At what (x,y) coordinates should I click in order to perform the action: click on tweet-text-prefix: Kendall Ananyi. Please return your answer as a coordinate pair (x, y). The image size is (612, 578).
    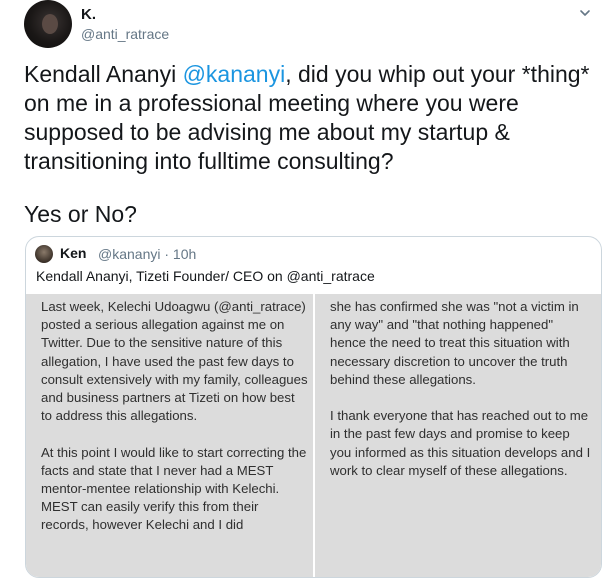
    Looking at the image, I should click on (103, 74).